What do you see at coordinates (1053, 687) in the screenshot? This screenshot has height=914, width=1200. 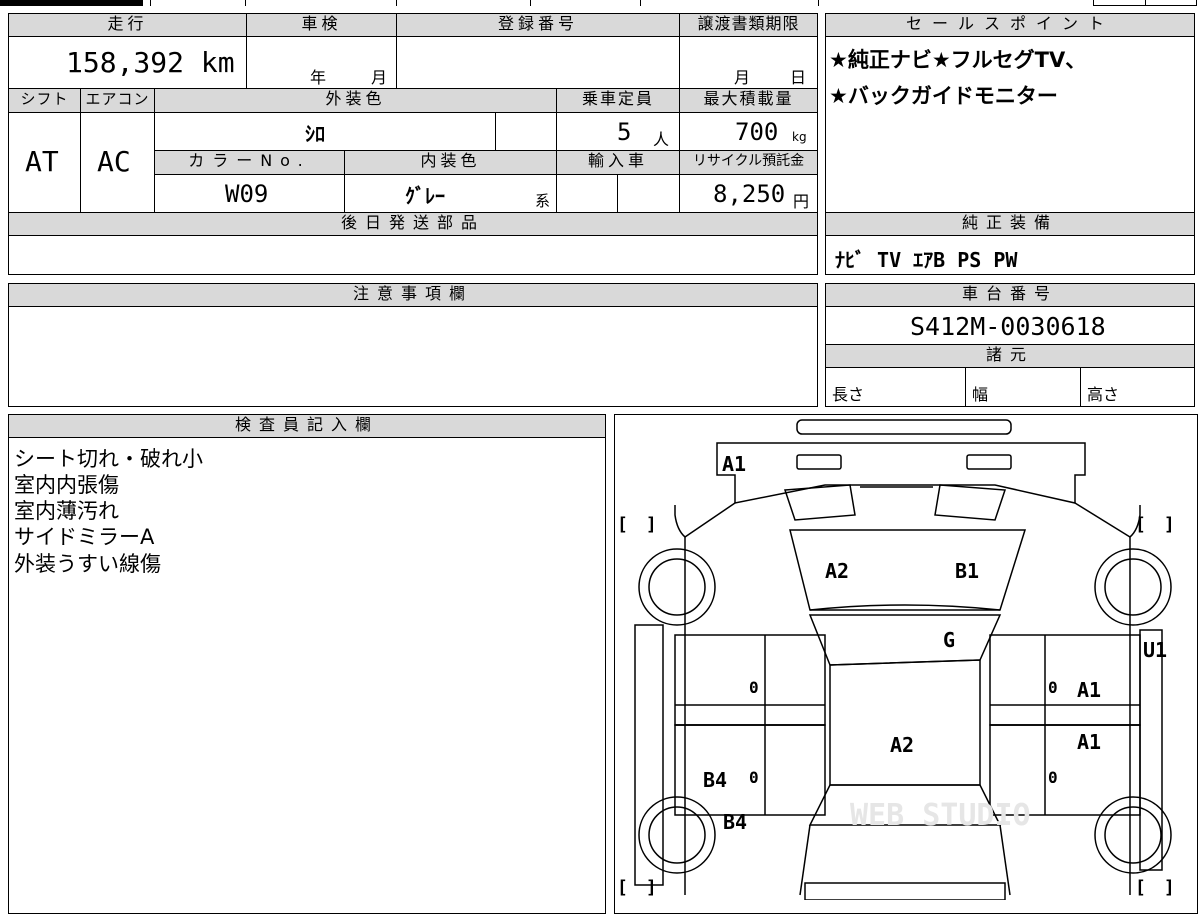 I see `mark-right-front-zero: 0` at bounding box center [1053, 687].